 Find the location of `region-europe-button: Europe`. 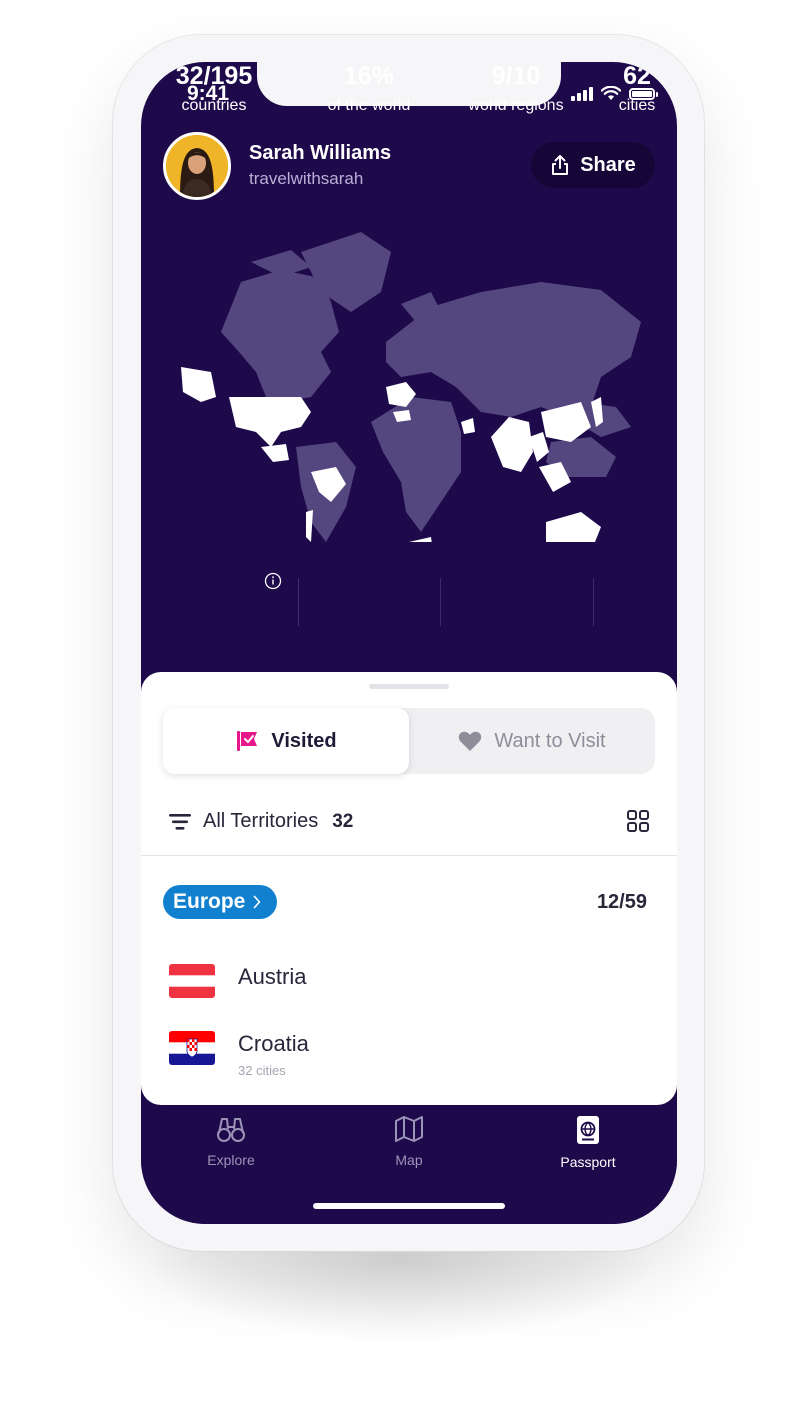

region-europe-button: Europe is located at coordinates (220, 902).